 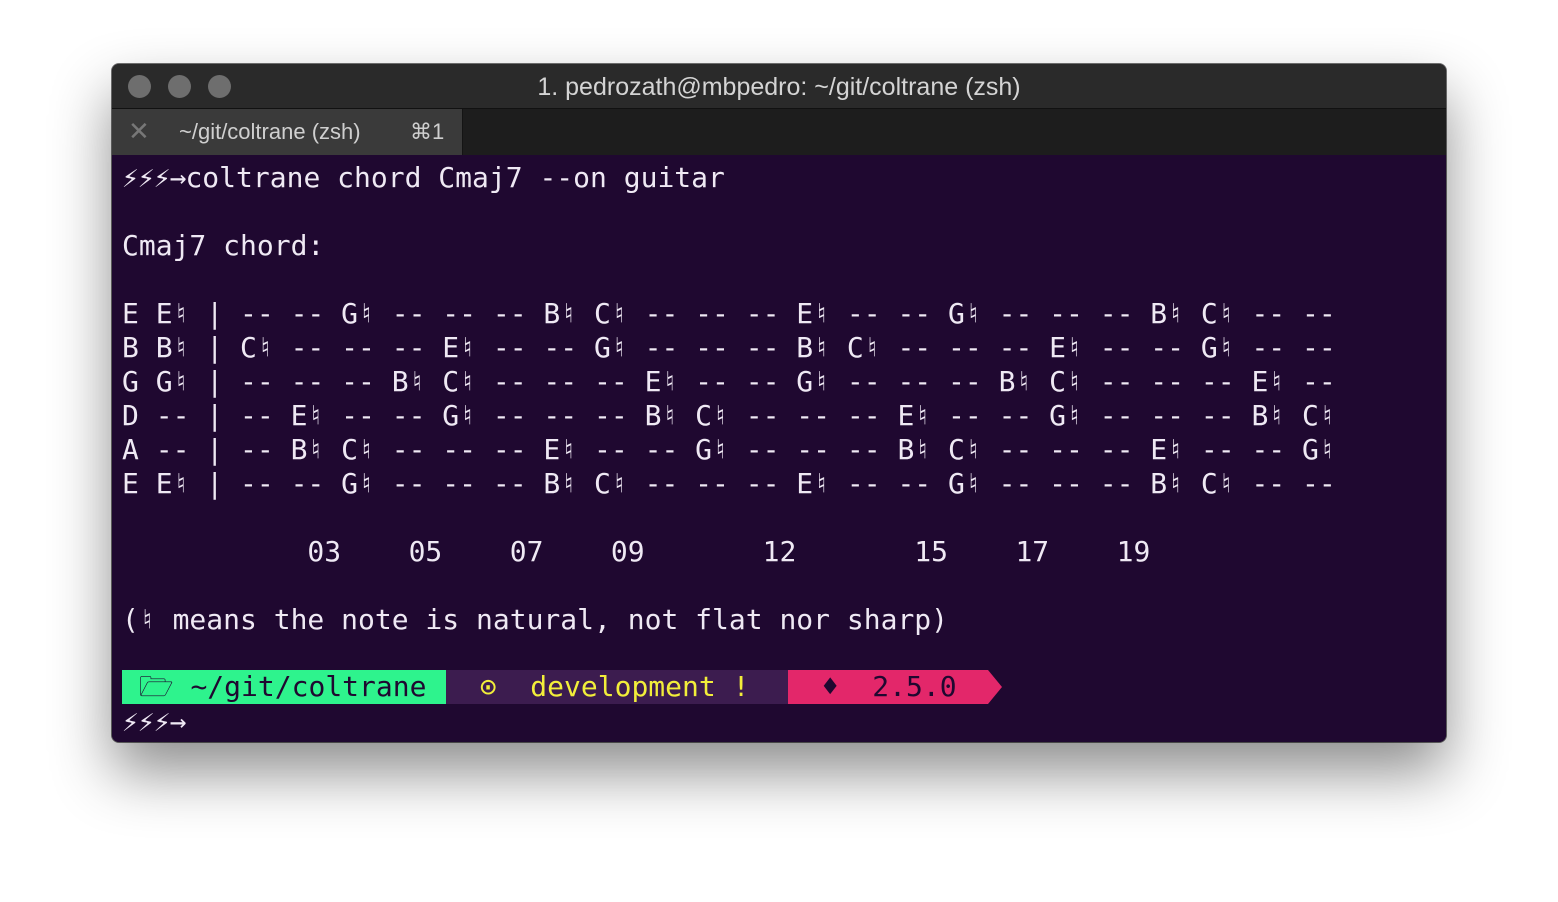 I want to click on current-directory: ~/git/coltrane, so click(x=308, y=686).